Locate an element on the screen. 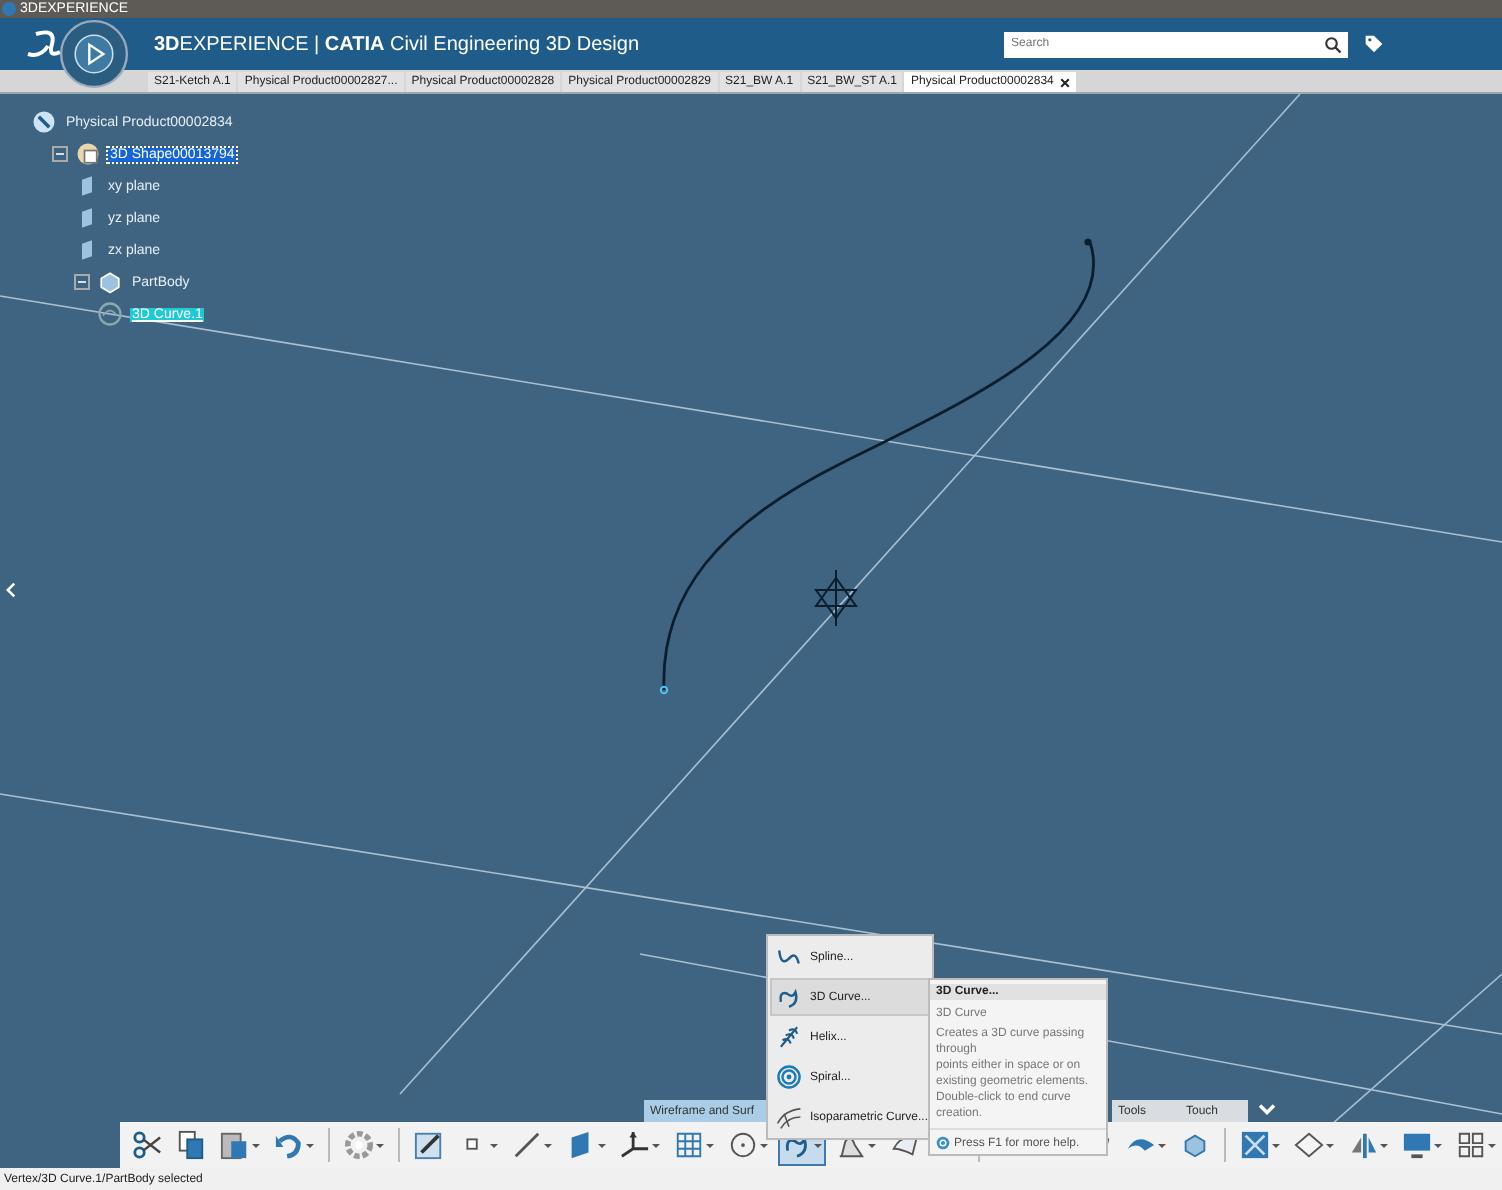 The height and width of the screenshot is (1190, 1502). scissors-icon is located at coordinates (147, 1145).